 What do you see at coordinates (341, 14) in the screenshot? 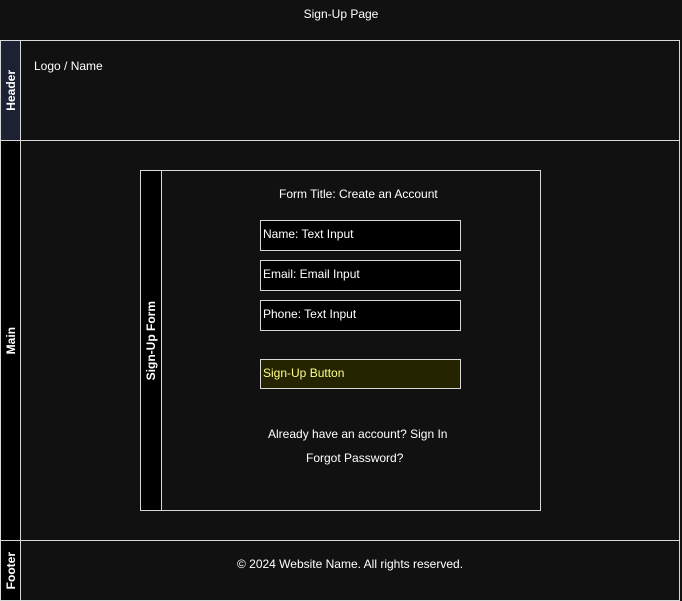
I see `page-title: Sign-Up Page` at bounding box center [341, 14].